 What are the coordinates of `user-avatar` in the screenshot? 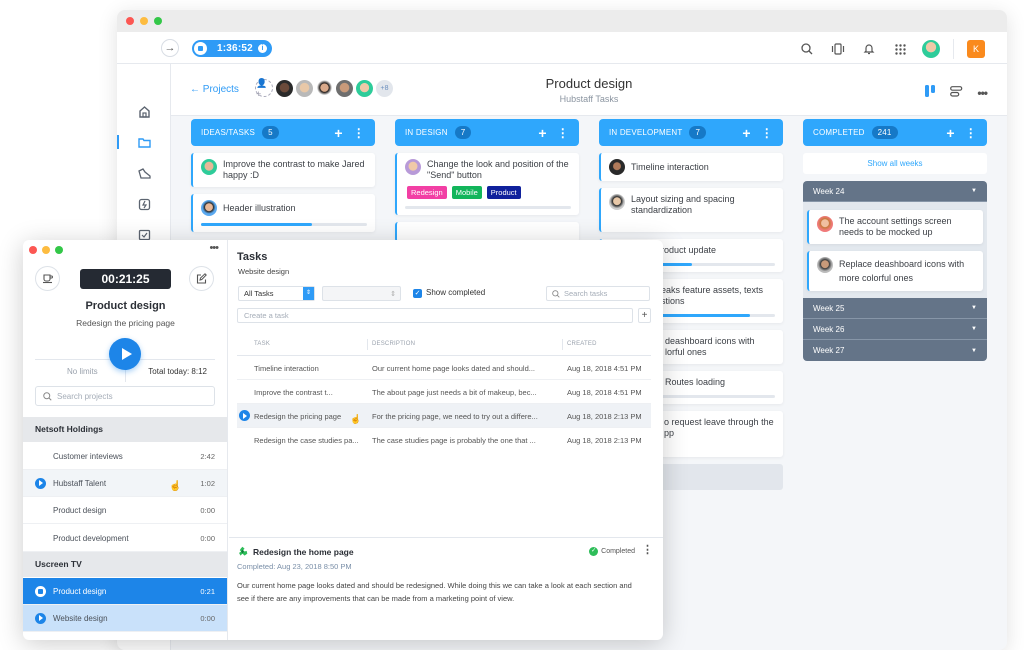 It's located at (931, 49).